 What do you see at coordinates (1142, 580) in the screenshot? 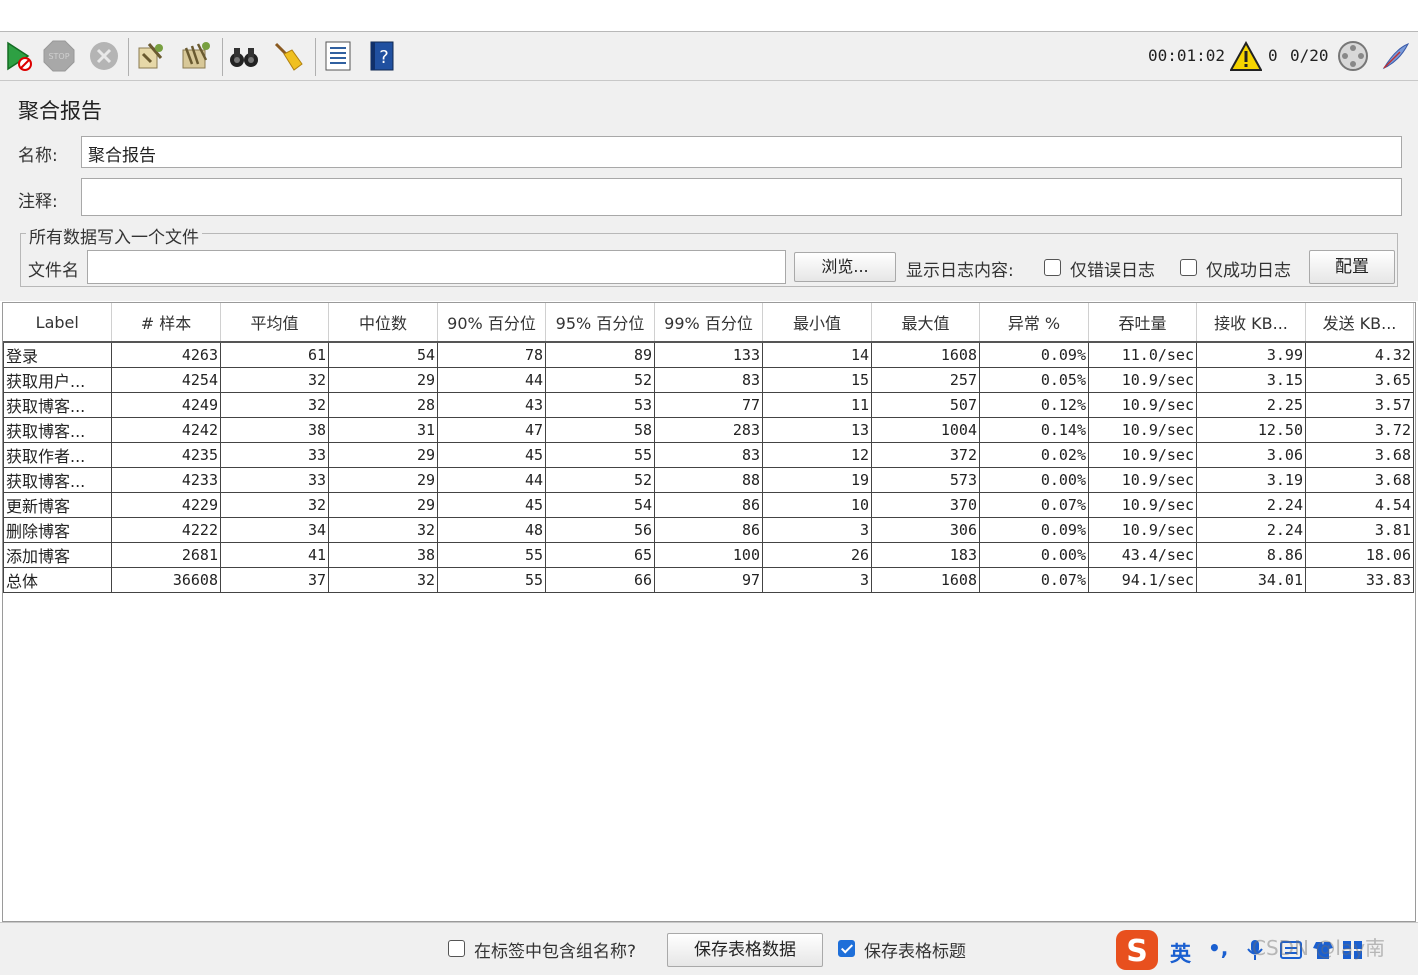
I see `table-cell: 94.1/sec` at bounding box center [1142, 580].